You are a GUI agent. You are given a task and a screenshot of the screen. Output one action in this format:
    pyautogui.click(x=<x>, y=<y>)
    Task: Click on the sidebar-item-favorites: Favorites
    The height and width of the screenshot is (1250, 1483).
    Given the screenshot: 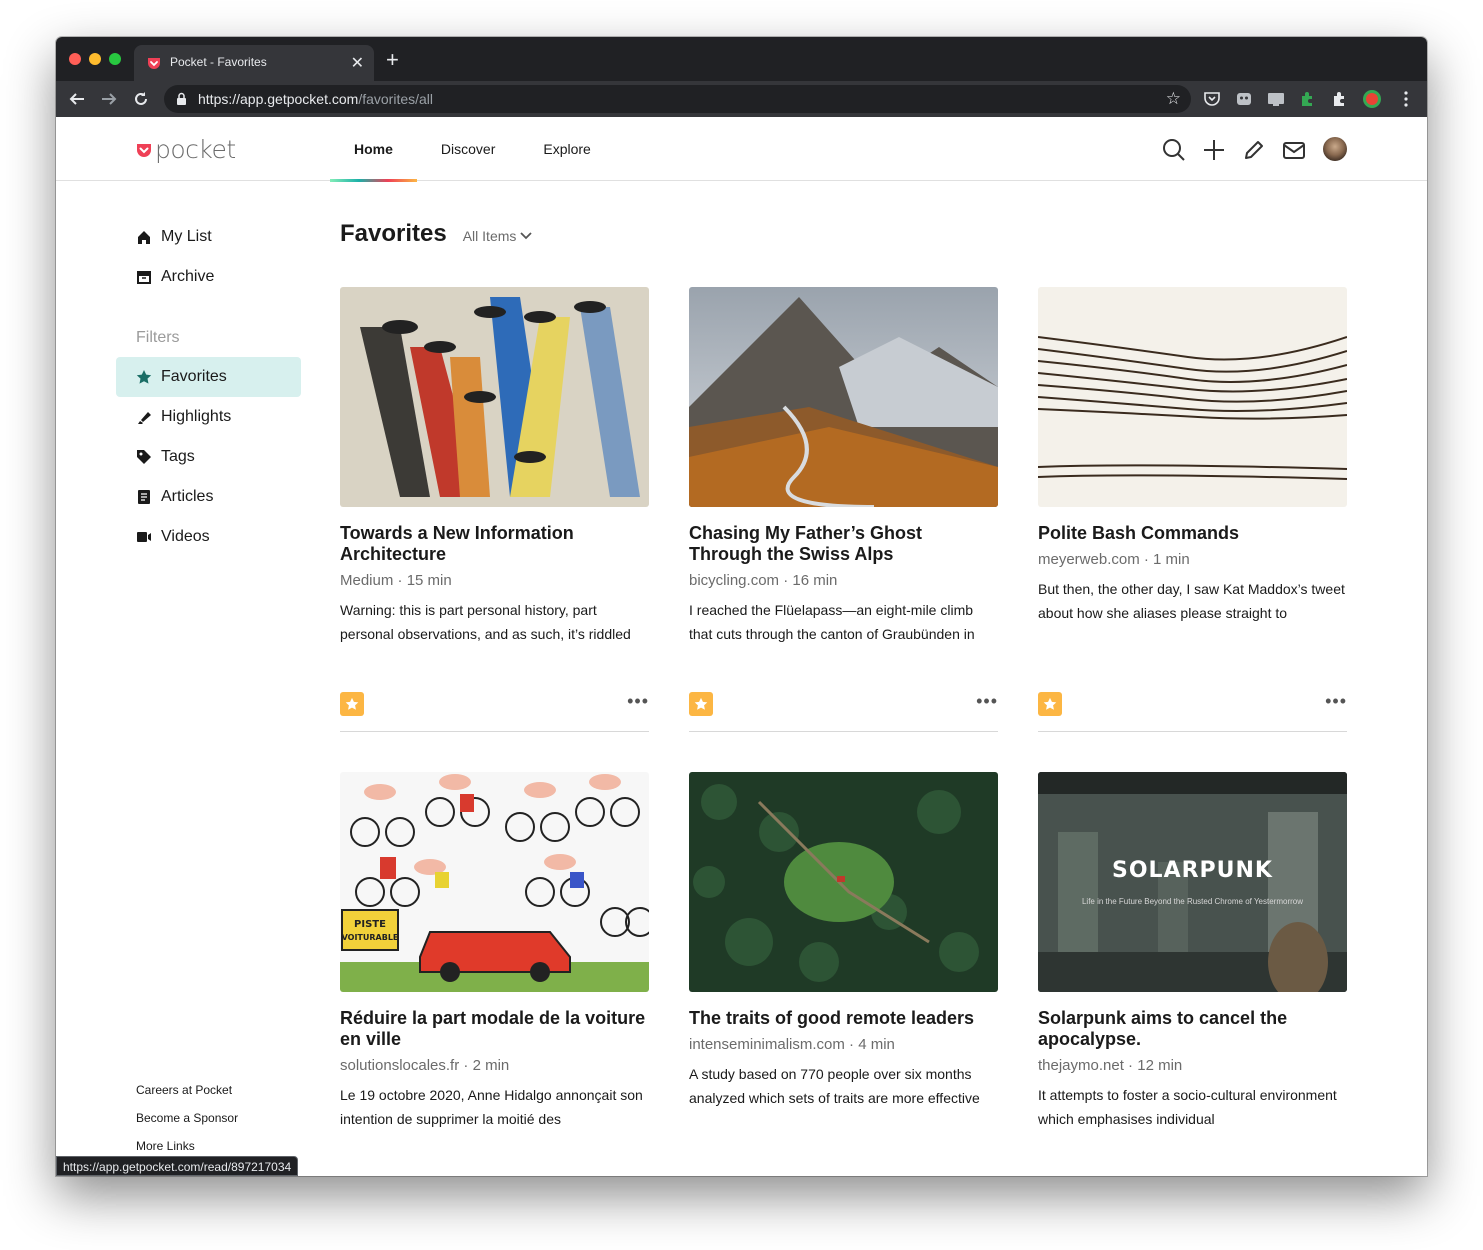 What is the action you would take?
    pyautogui.click(x=208, y=377)
    